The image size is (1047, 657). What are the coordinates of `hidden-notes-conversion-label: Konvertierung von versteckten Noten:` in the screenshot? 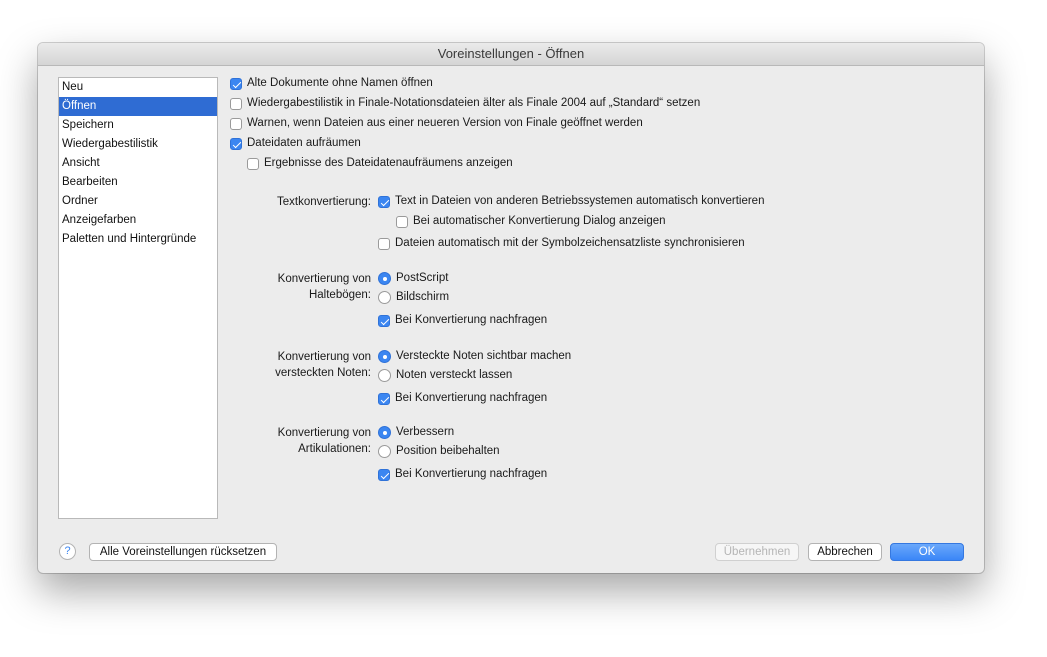 It's located at (304, 365).